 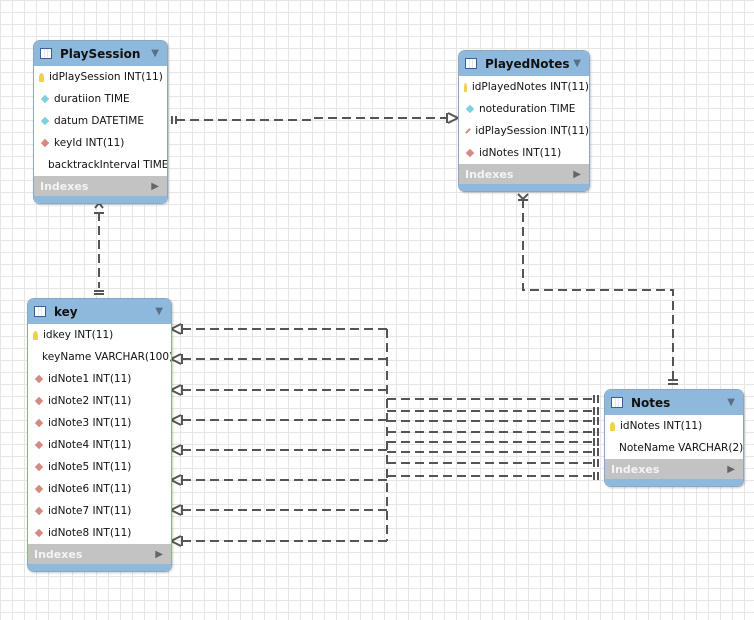 I want to click on column-label: datum DATETIME, so click(x=99, y=121).